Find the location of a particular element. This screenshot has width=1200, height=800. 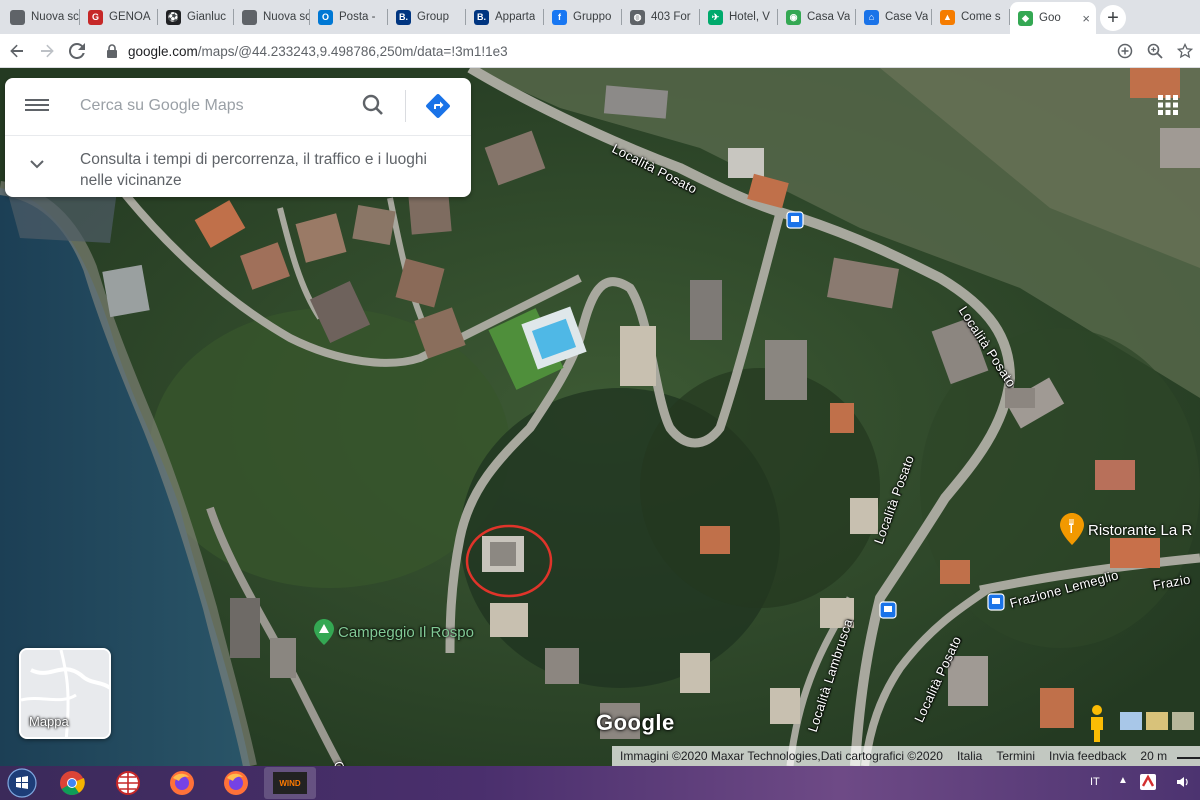

tab-label: Gianluc is located at coordinates (206, 17).